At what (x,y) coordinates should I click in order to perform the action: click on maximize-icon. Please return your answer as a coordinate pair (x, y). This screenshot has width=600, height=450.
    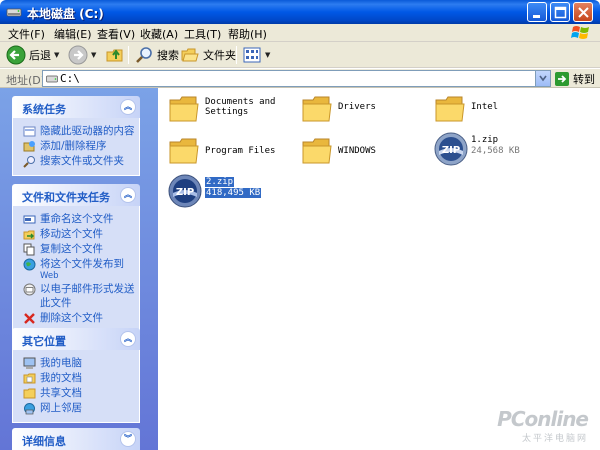
    Looking at the image, I should click on (560, 12).